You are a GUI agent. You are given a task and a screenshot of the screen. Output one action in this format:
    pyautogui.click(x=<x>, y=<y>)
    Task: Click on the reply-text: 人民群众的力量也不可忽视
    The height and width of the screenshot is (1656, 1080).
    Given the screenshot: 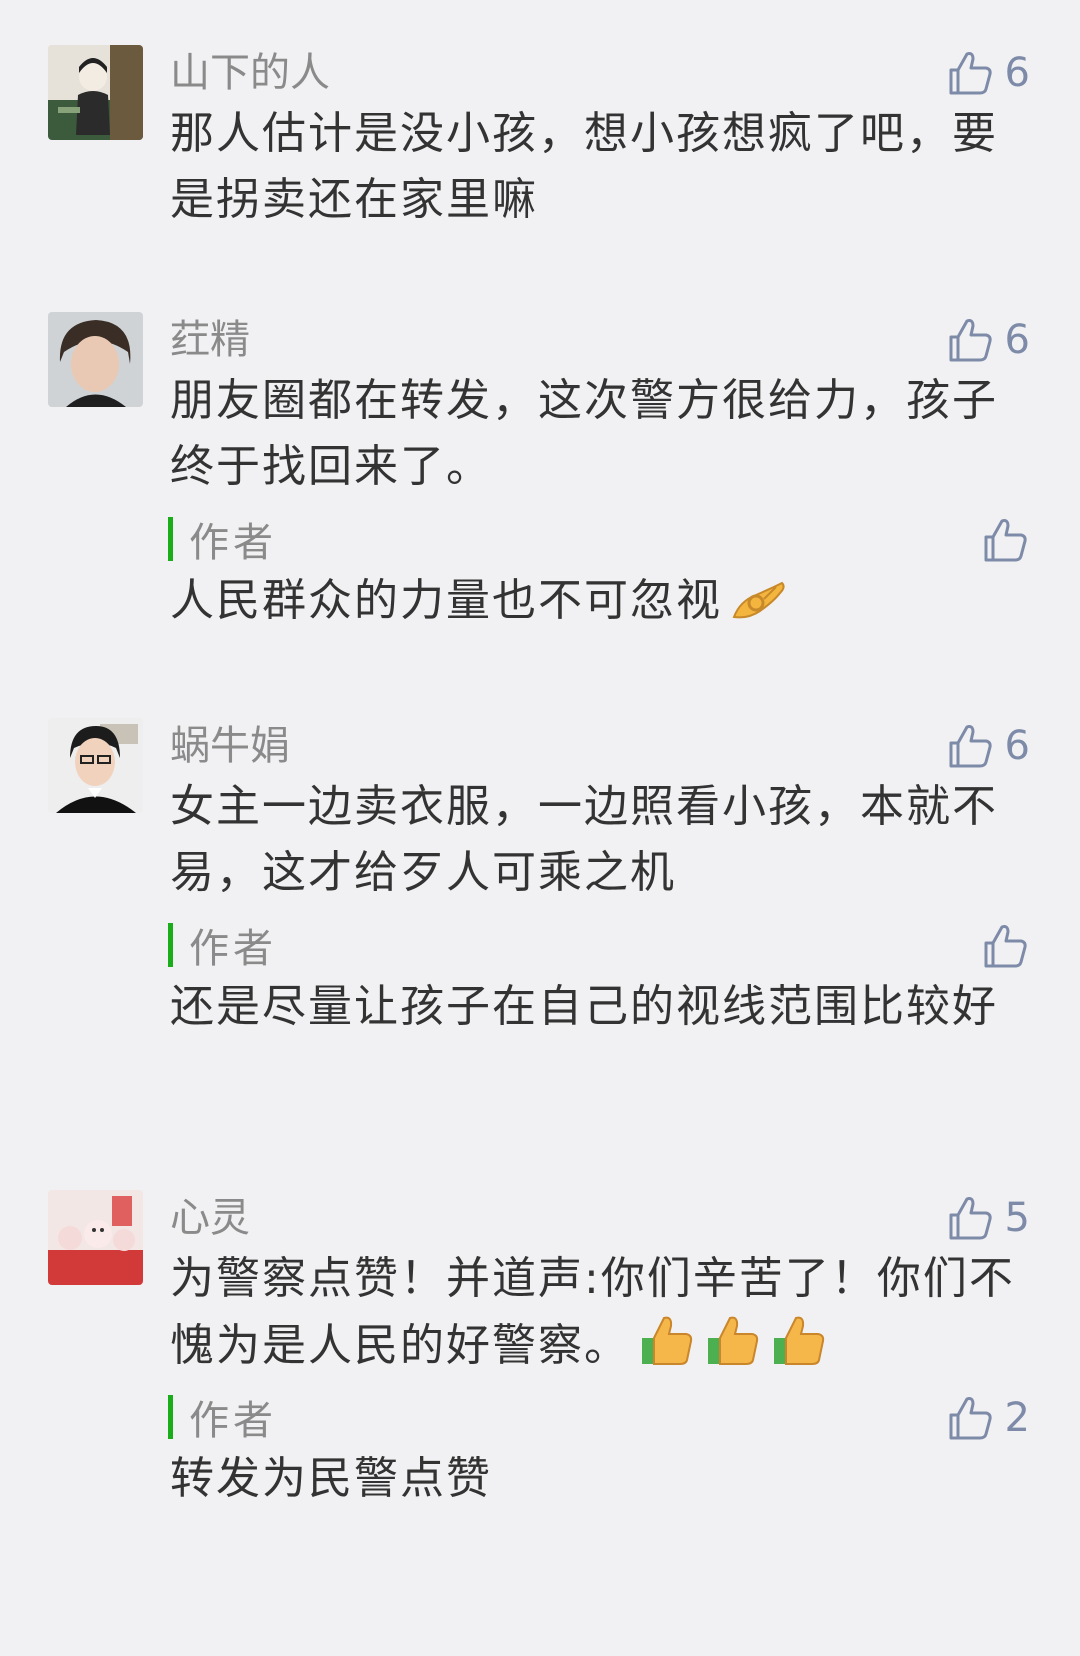 What is the action you would take?
    pyautogui.click(x=600, y=601)
    